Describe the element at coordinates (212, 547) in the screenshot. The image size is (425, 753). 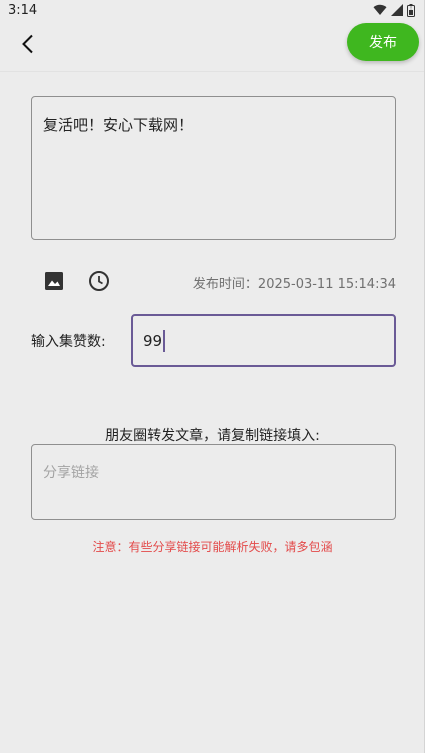
I see `notice-text: 注意：有些分享链接可能解析失败，请多包涵` at that location.